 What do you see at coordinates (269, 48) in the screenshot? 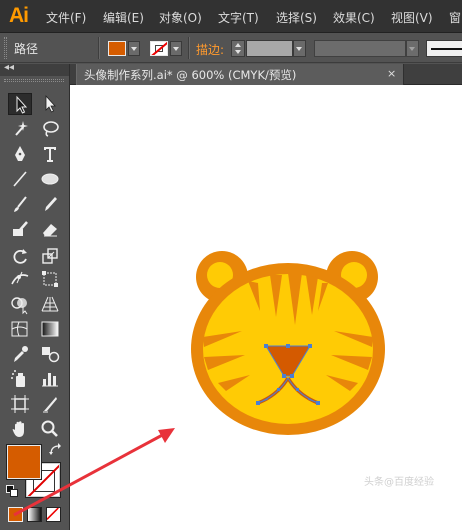
I see `stroke-weight-input` at bounding box center [269, 48].